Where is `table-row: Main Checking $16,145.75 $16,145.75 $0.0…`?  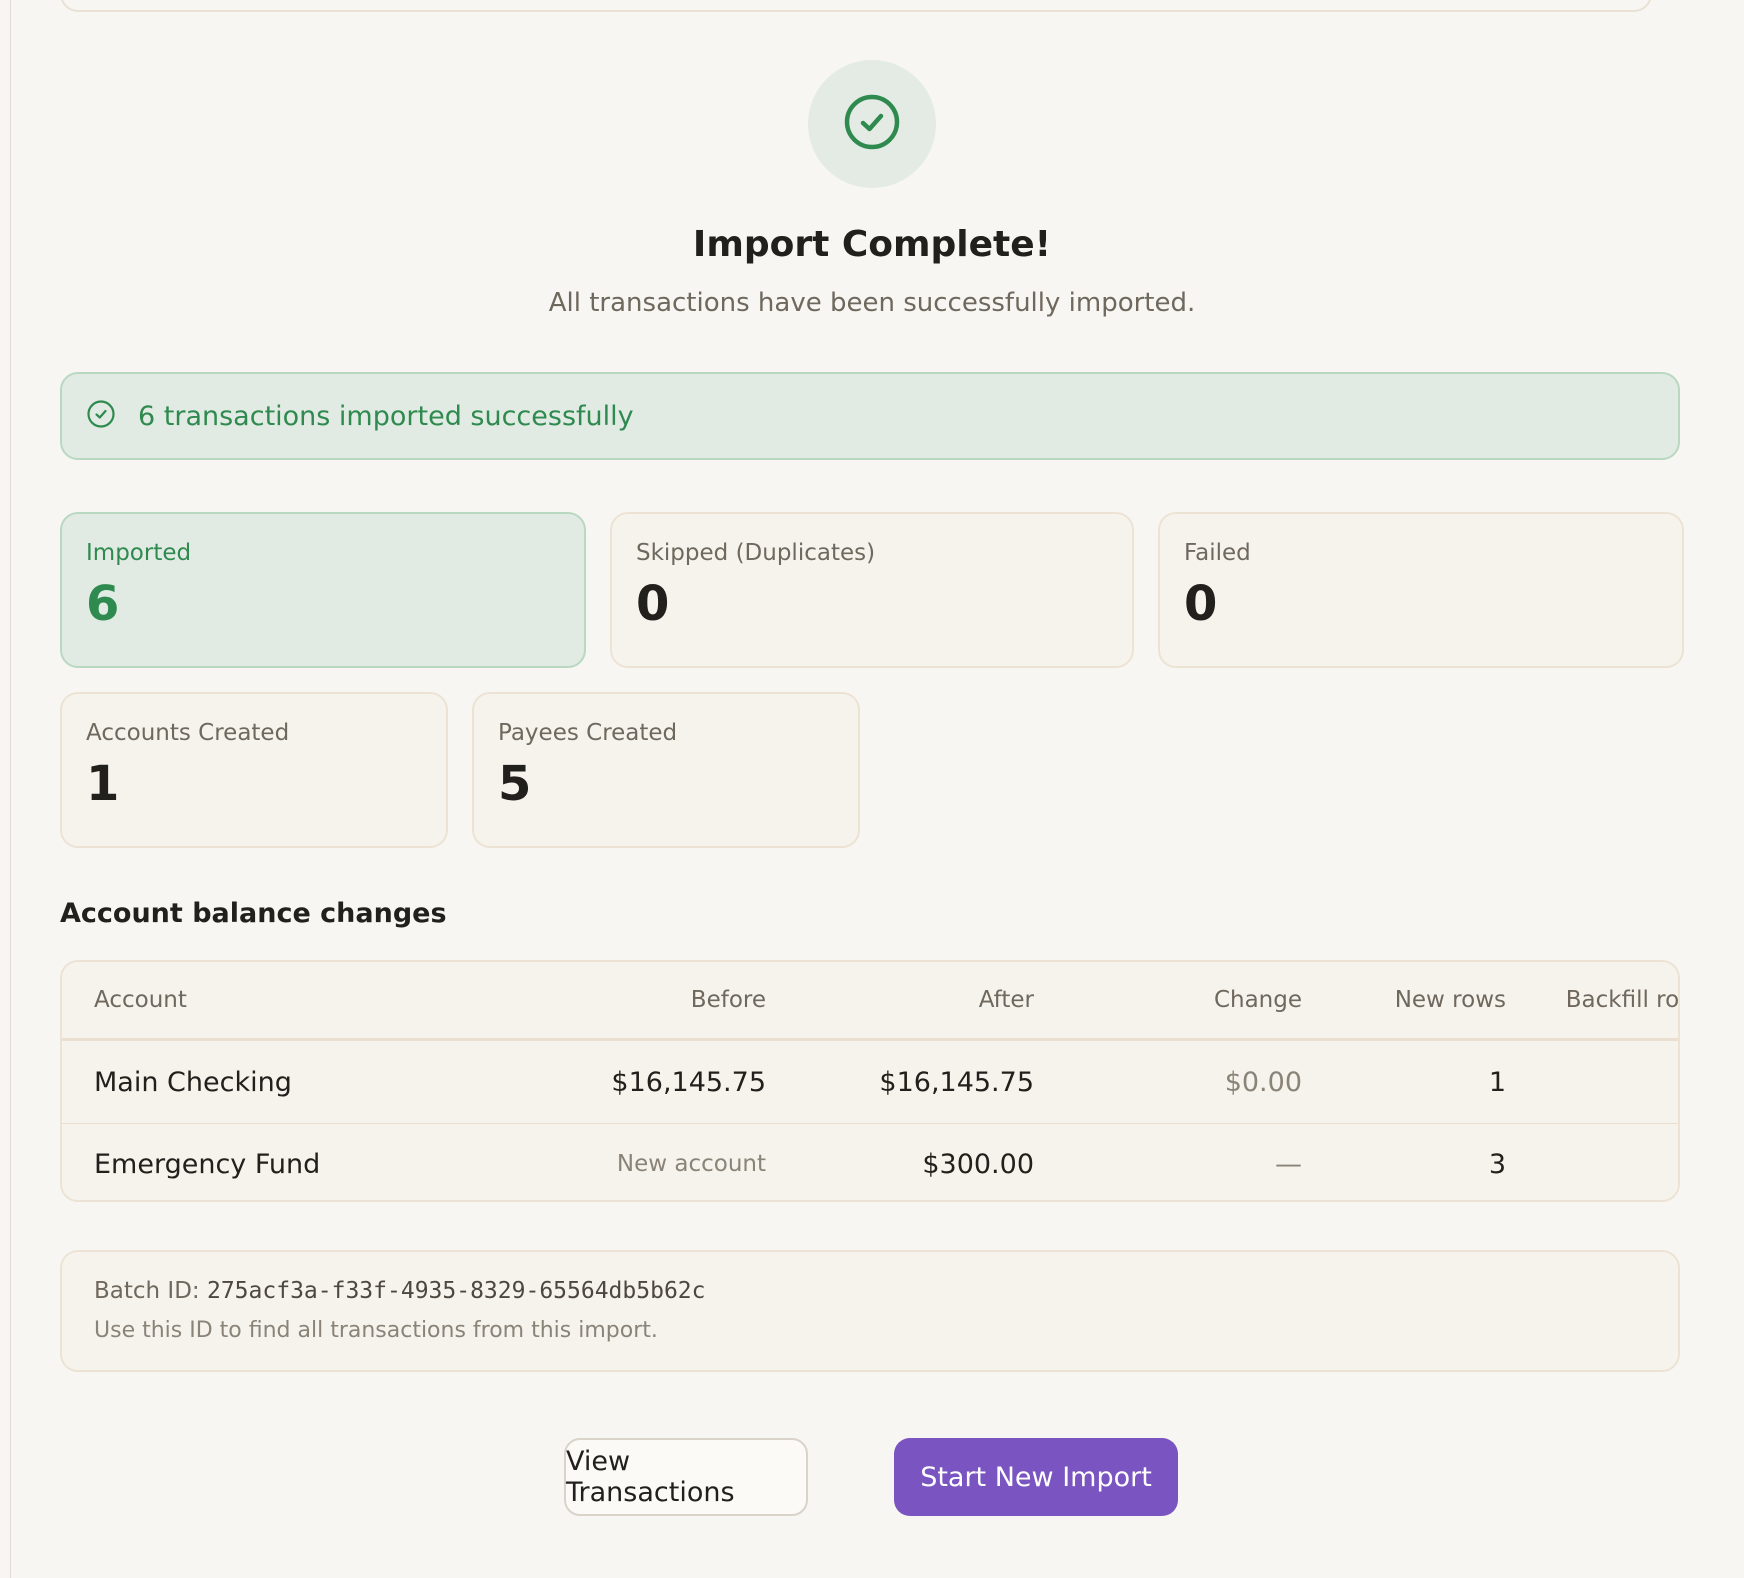 table-row: Main Checking $16,145.75 $16,145.75 $0.0… is located at coordinates (870, 1082).